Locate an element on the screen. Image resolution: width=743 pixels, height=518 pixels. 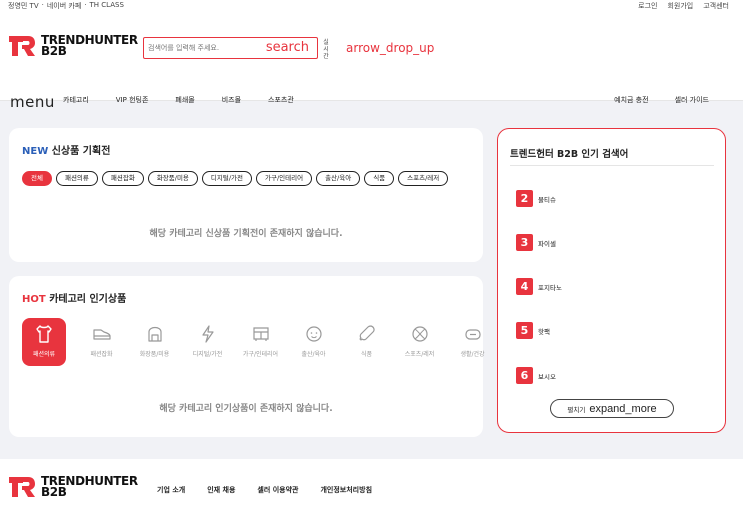
rank-keyword: 포지타노 is located at coordinates (550, 287).